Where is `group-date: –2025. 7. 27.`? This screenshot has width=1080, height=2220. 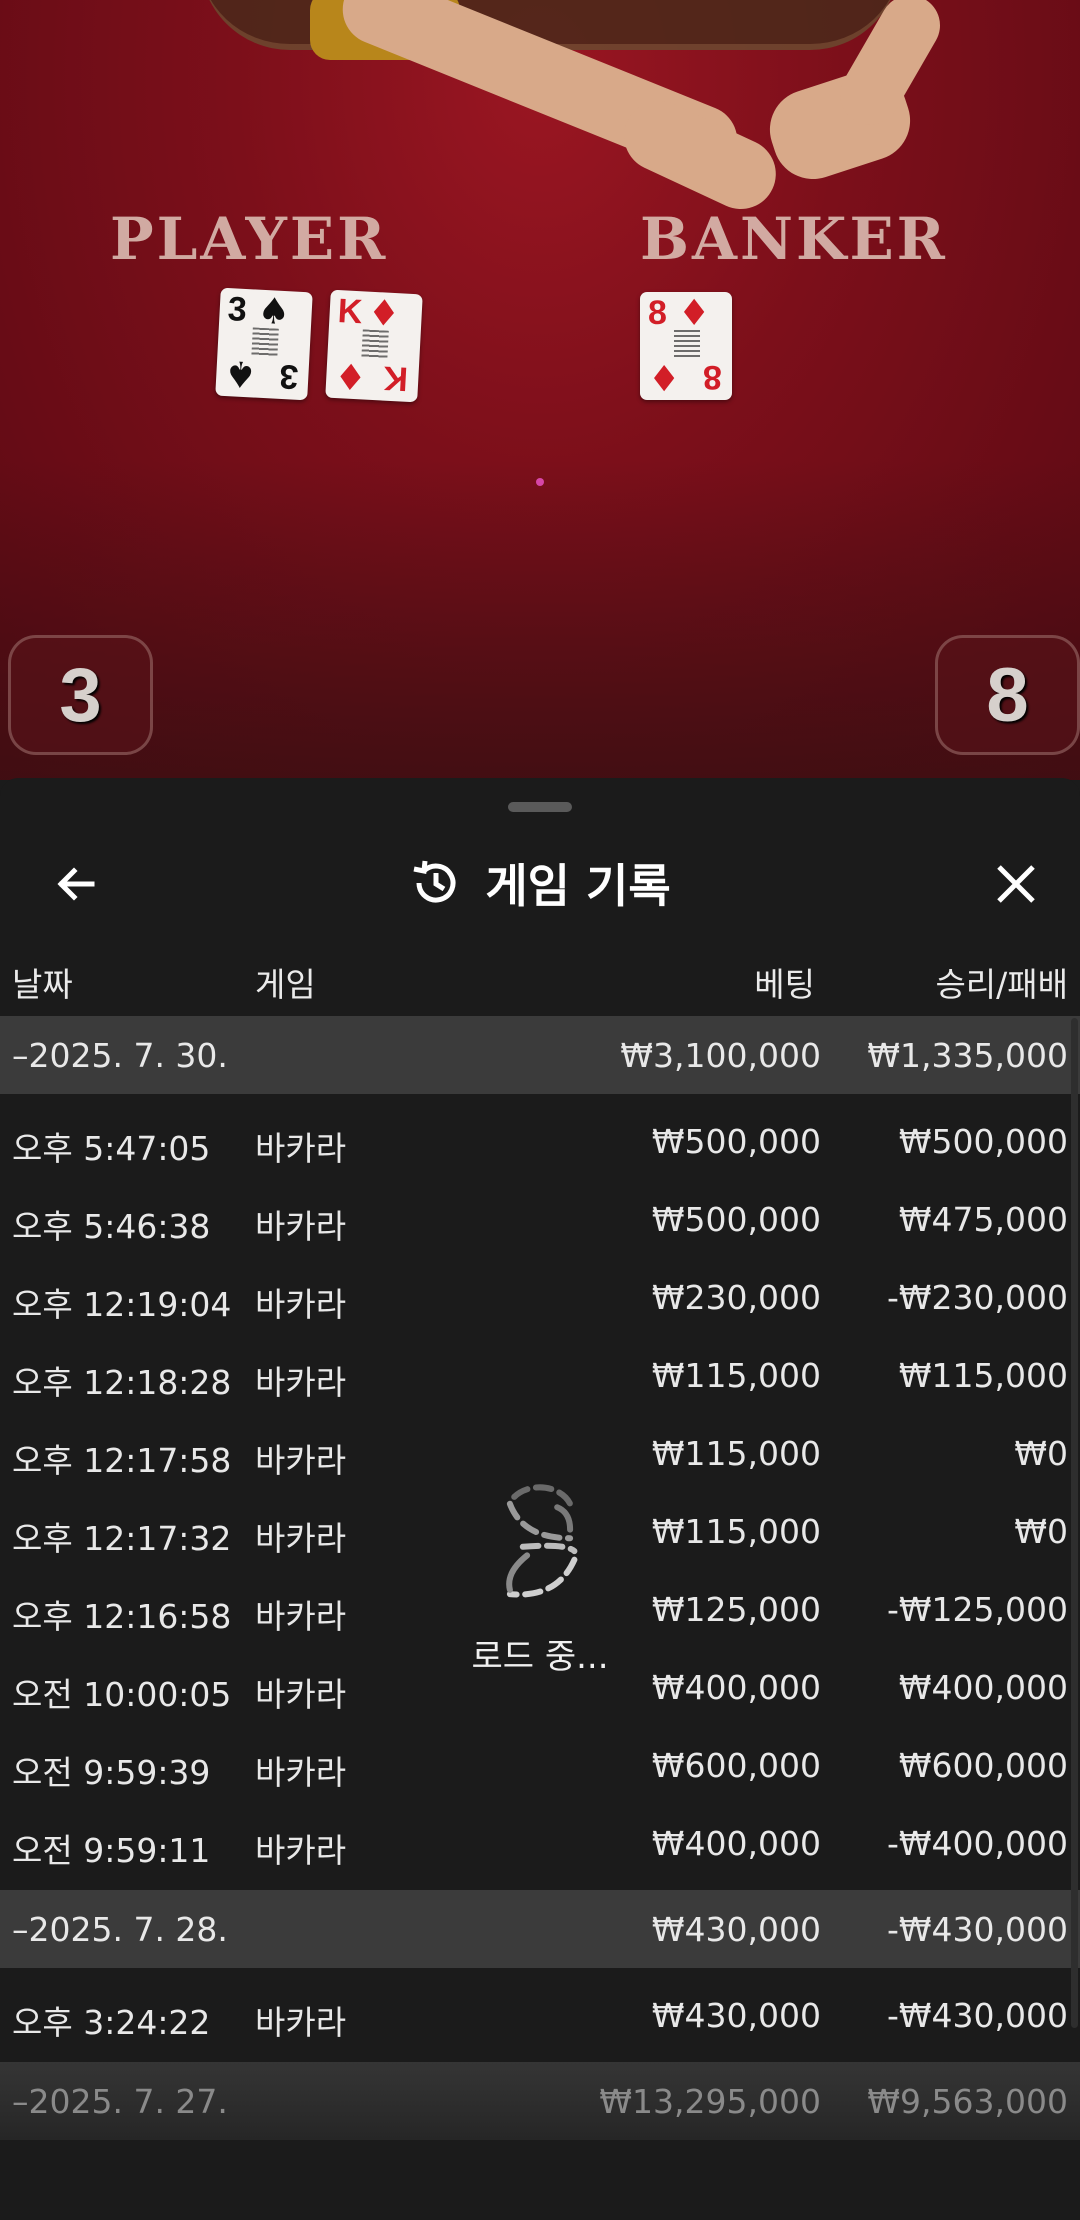 group-date: –2025. 7. 27. is located at coordinates (120, 2101).